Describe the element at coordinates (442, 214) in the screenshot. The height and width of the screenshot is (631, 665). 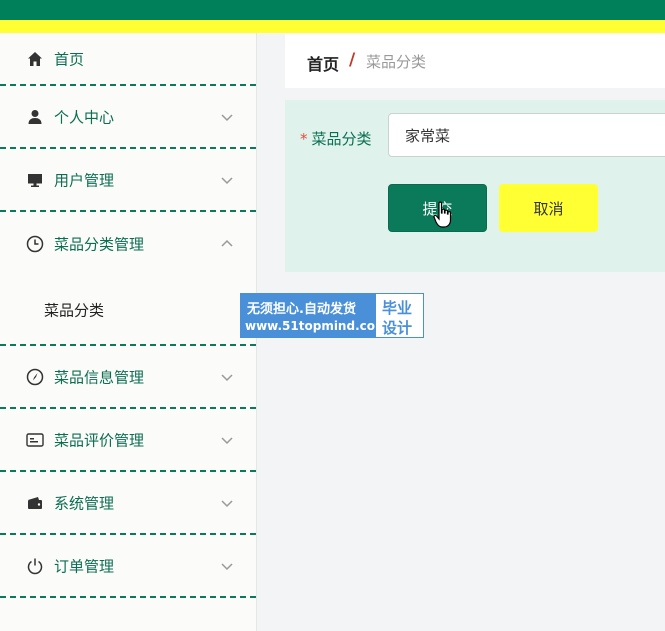
I see `hand-cursor-icon` at that location.